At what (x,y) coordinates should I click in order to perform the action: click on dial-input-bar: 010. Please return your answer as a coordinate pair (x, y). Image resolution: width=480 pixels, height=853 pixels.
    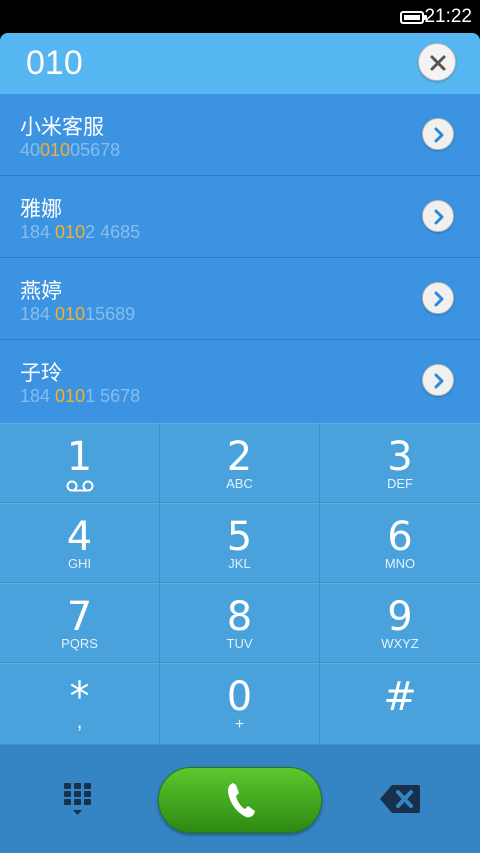
    Looking at the image, I should click on (240, 63).